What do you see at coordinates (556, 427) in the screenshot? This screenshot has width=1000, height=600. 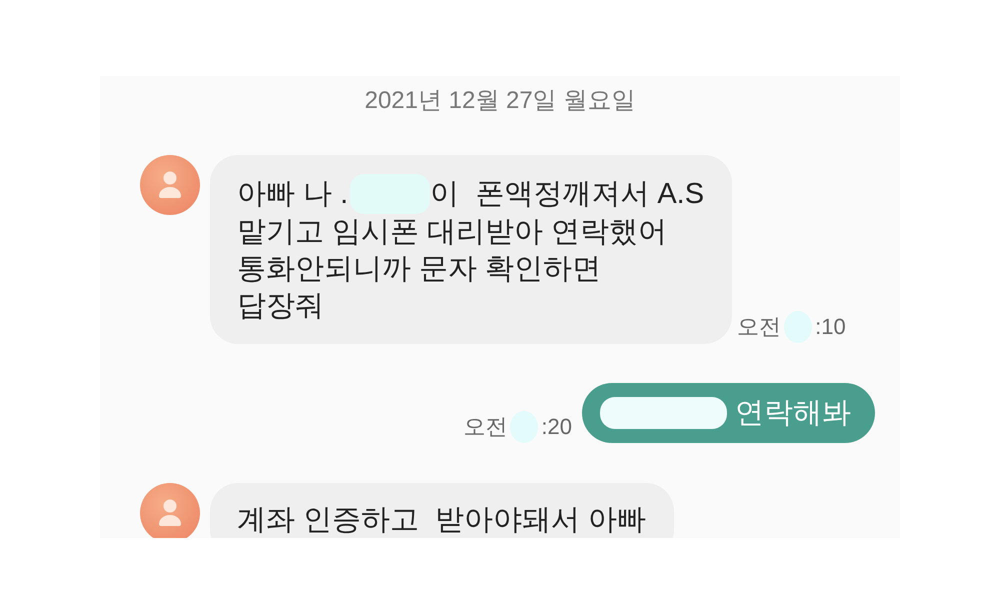 I see `timestamp: :20` at bounding box center [556, 427].